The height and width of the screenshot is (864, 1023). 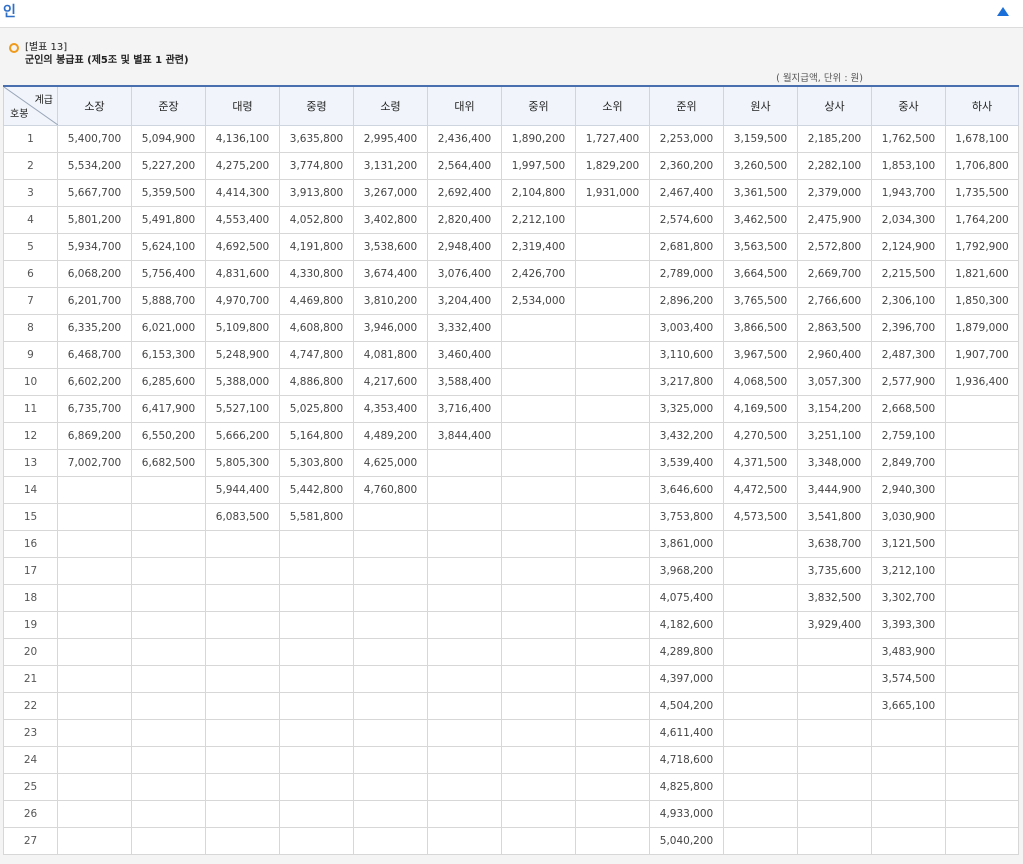 What do you see at coordinates (511, 598) in the screenshot?
I see `table-row: 18 4,075,400 3,832,500 3,302,700` at bounding box center [511, 598].